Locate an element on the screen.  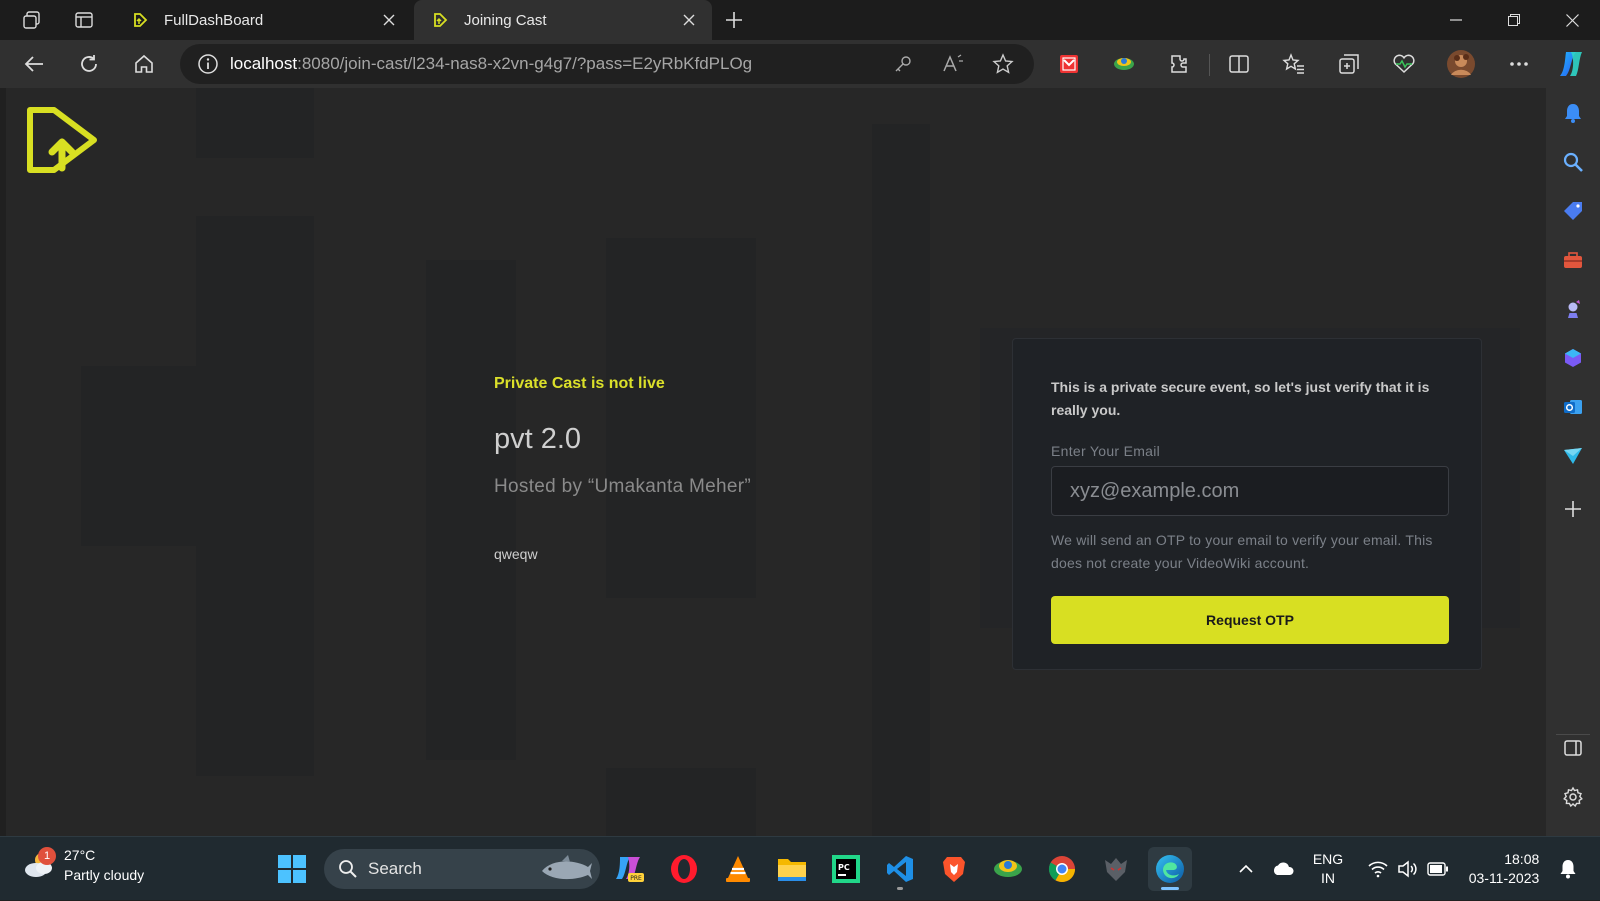
extensions-icon is located at coordinates (1179, 64).